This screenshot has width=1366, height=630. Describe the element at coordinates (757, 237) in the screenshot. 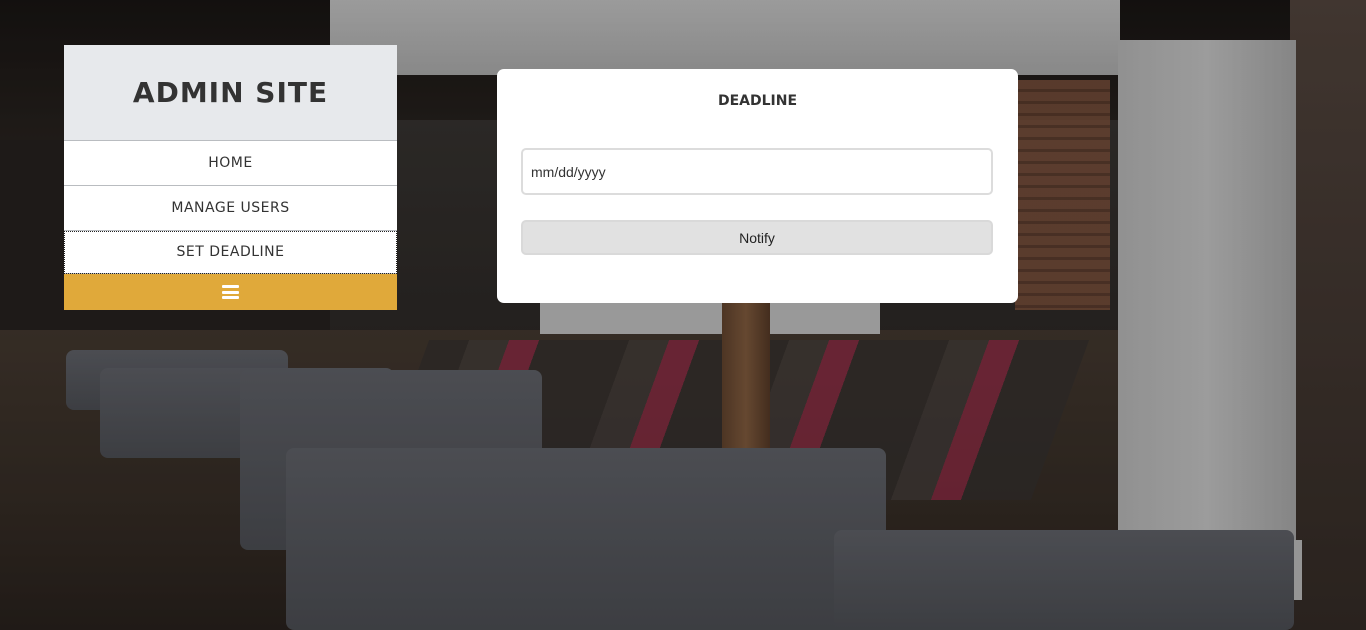

I see `notify-button: Notify` at that location.